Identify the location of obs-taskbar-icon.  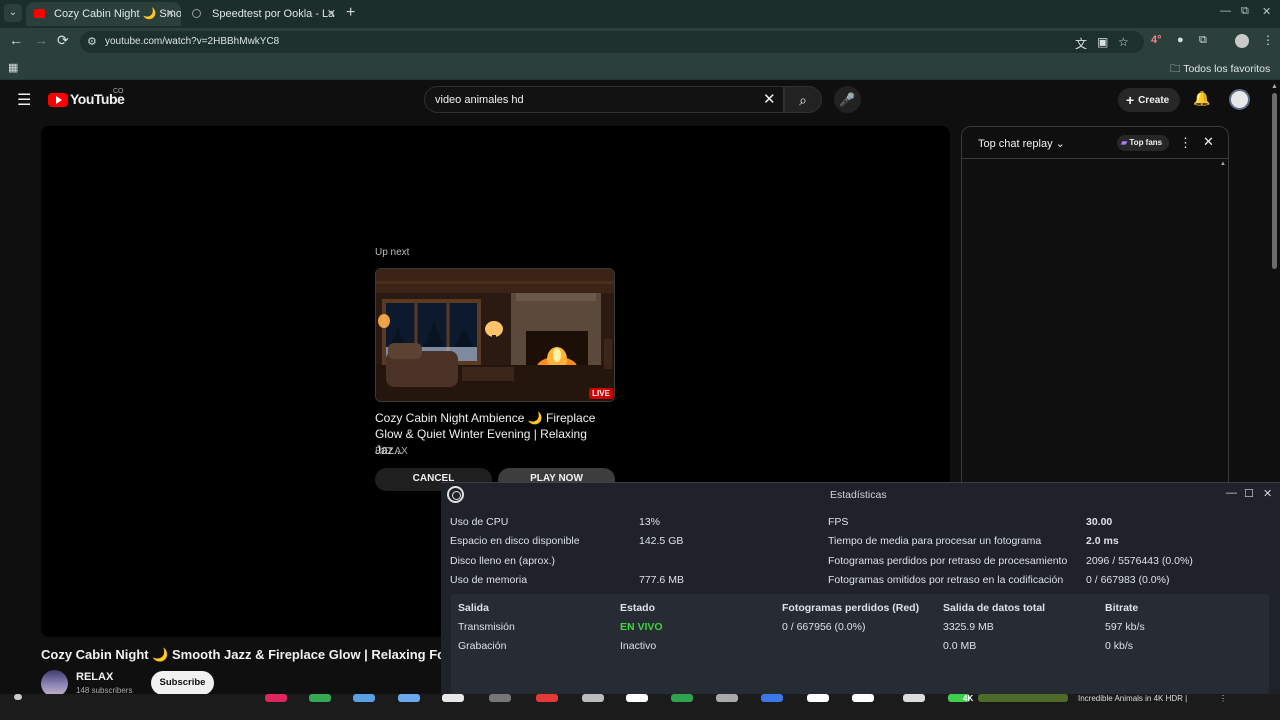
(914, 698).